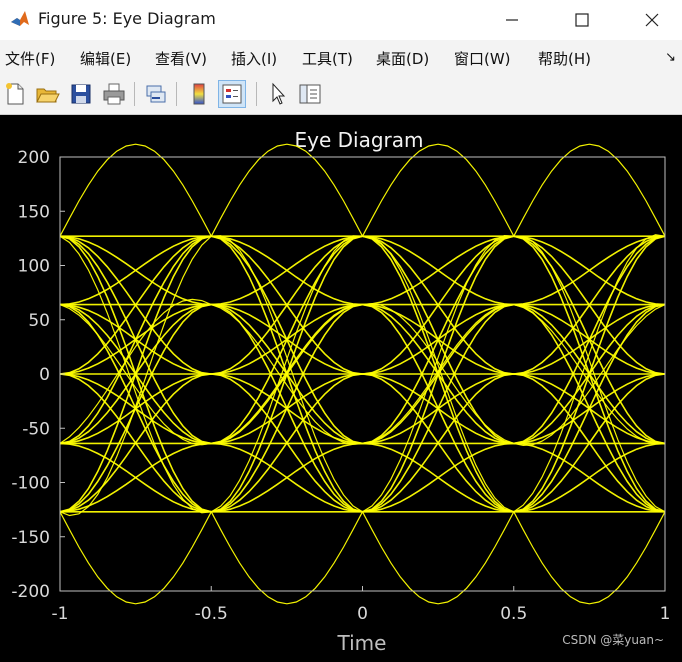 This screenshot has width=682, height=662. I want to click on link-icon, so click(156, 94).